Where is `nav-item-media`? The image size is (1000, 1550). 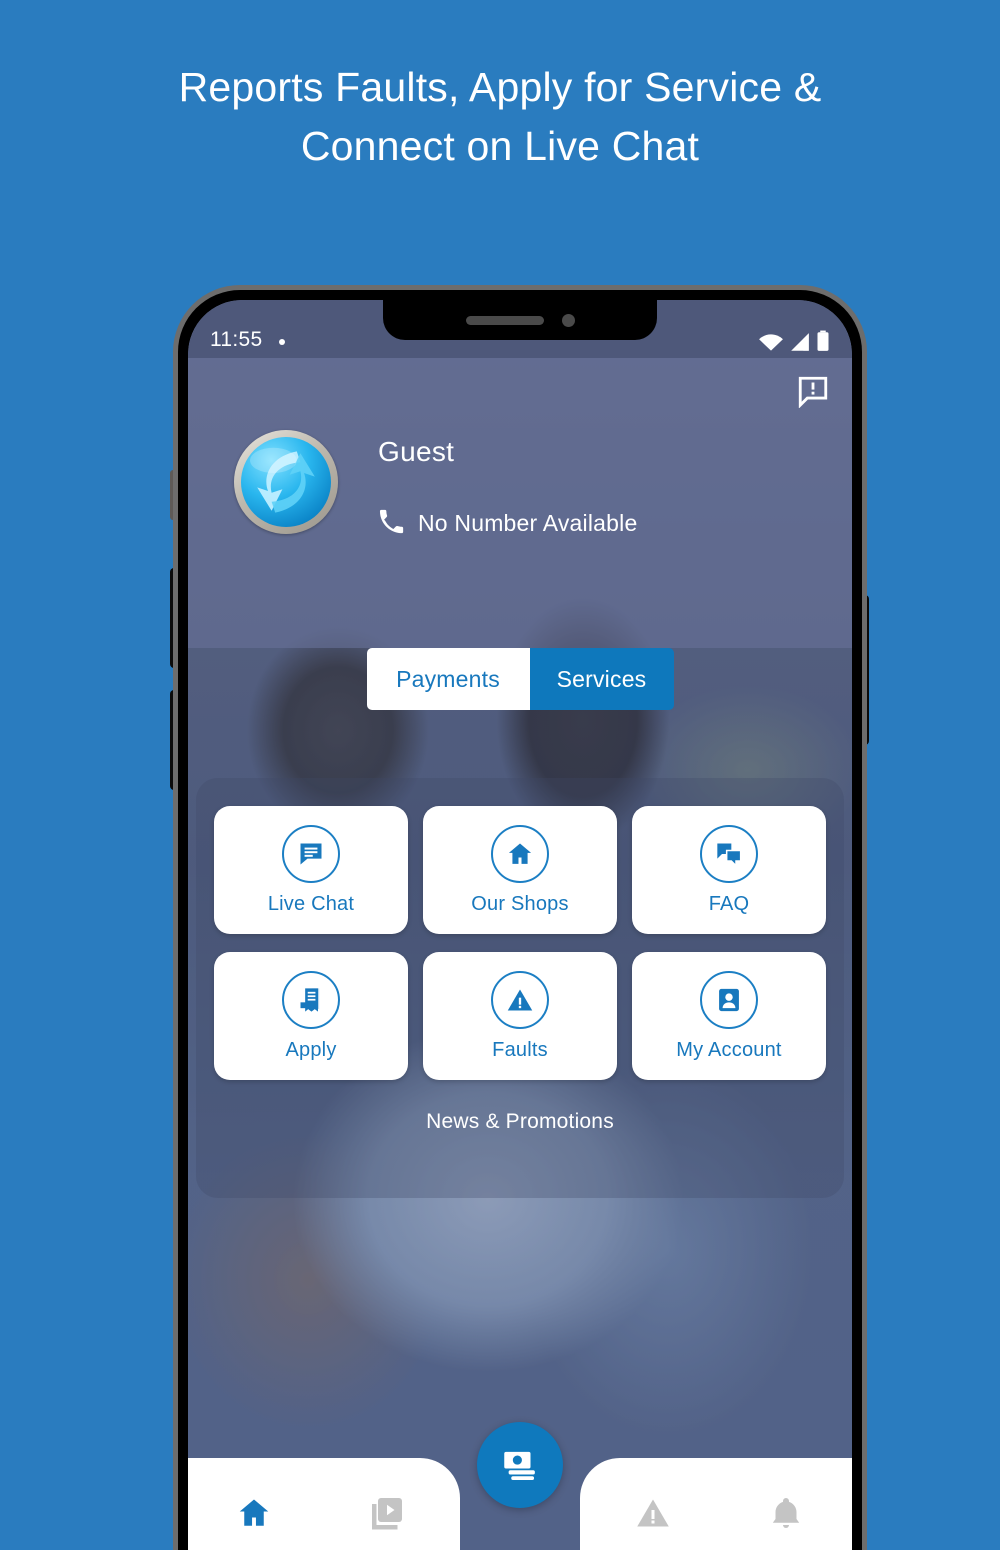 nav-item-media is located at coordinates (387, 1504).